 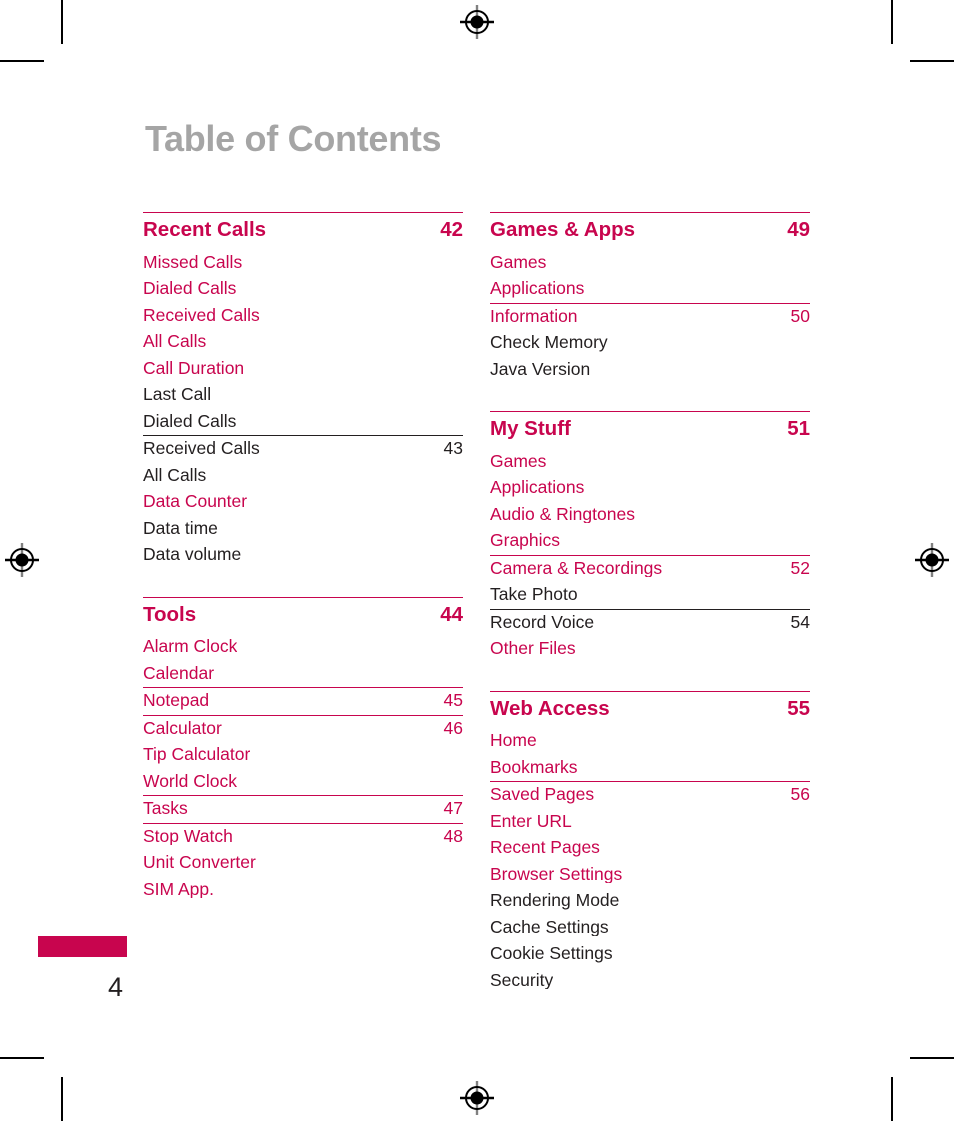 What do you see at coordinates (650, 231) in the screenshot?
I see `toc-section-heading-games-apps: Games & Apps 49` at bounding box center [650, 231].